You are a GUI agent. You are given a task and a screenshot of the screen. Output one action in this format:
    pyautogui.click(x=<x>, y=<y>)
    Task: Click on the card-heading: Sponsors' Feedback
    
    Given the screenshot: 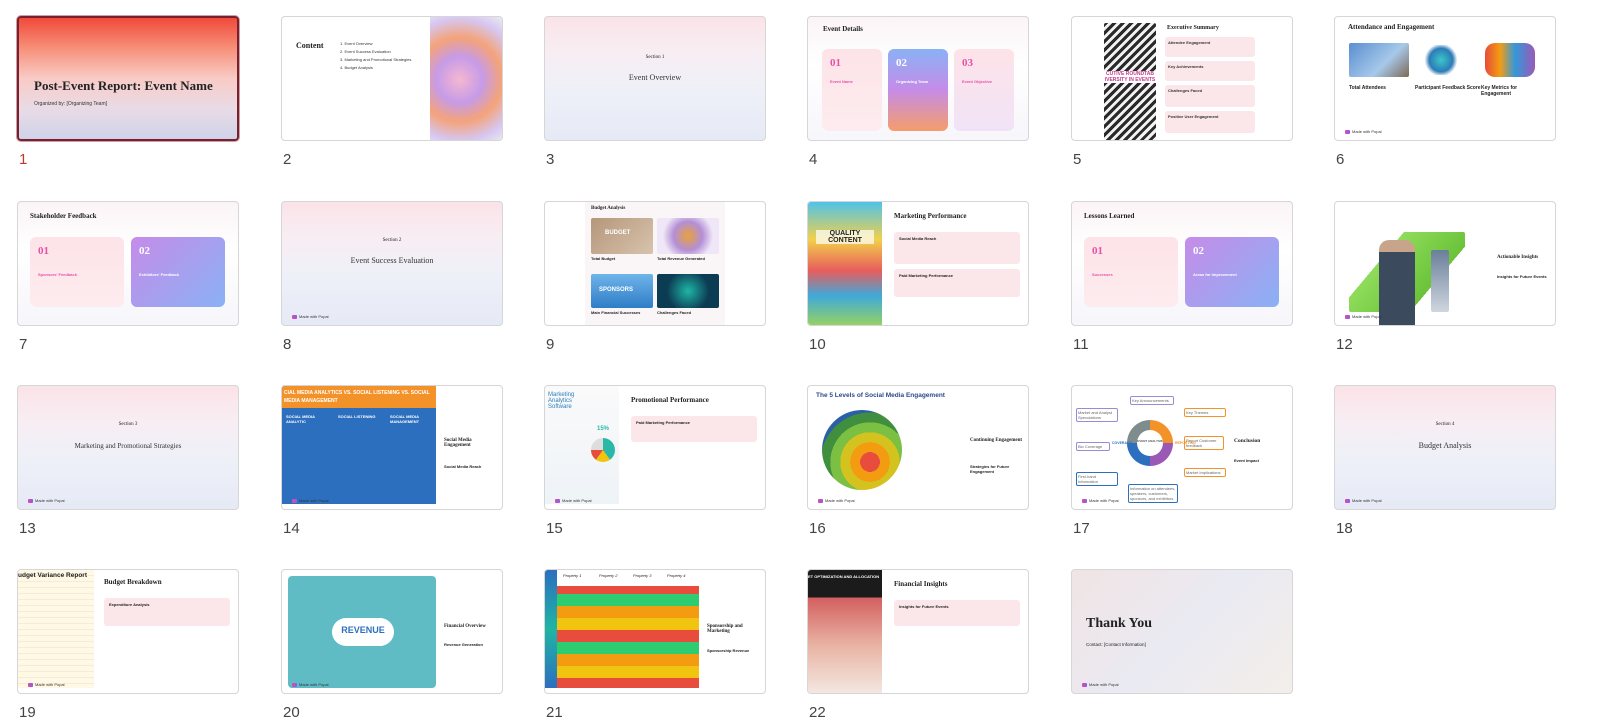 What is the action you would take?
    pyautogui.click(x=57, y=274)
    